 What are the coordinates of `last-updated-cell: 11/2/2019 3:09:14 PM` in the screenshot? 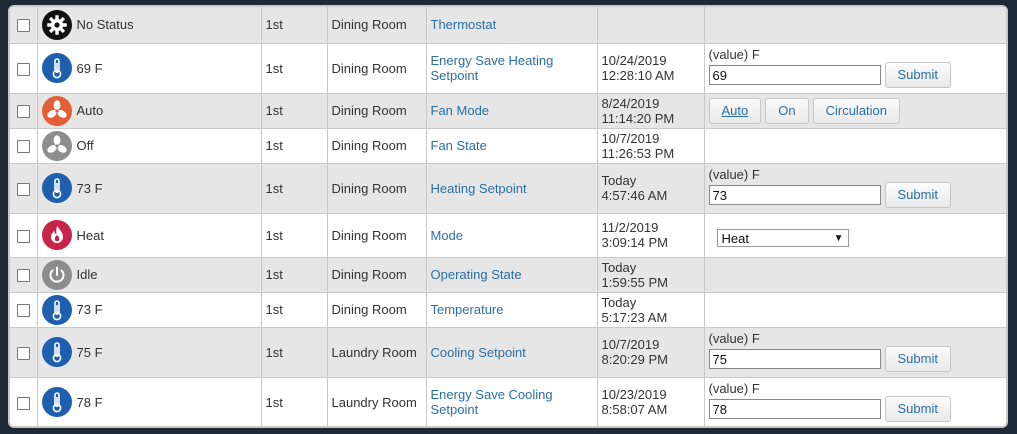 It's located at (651, 235).